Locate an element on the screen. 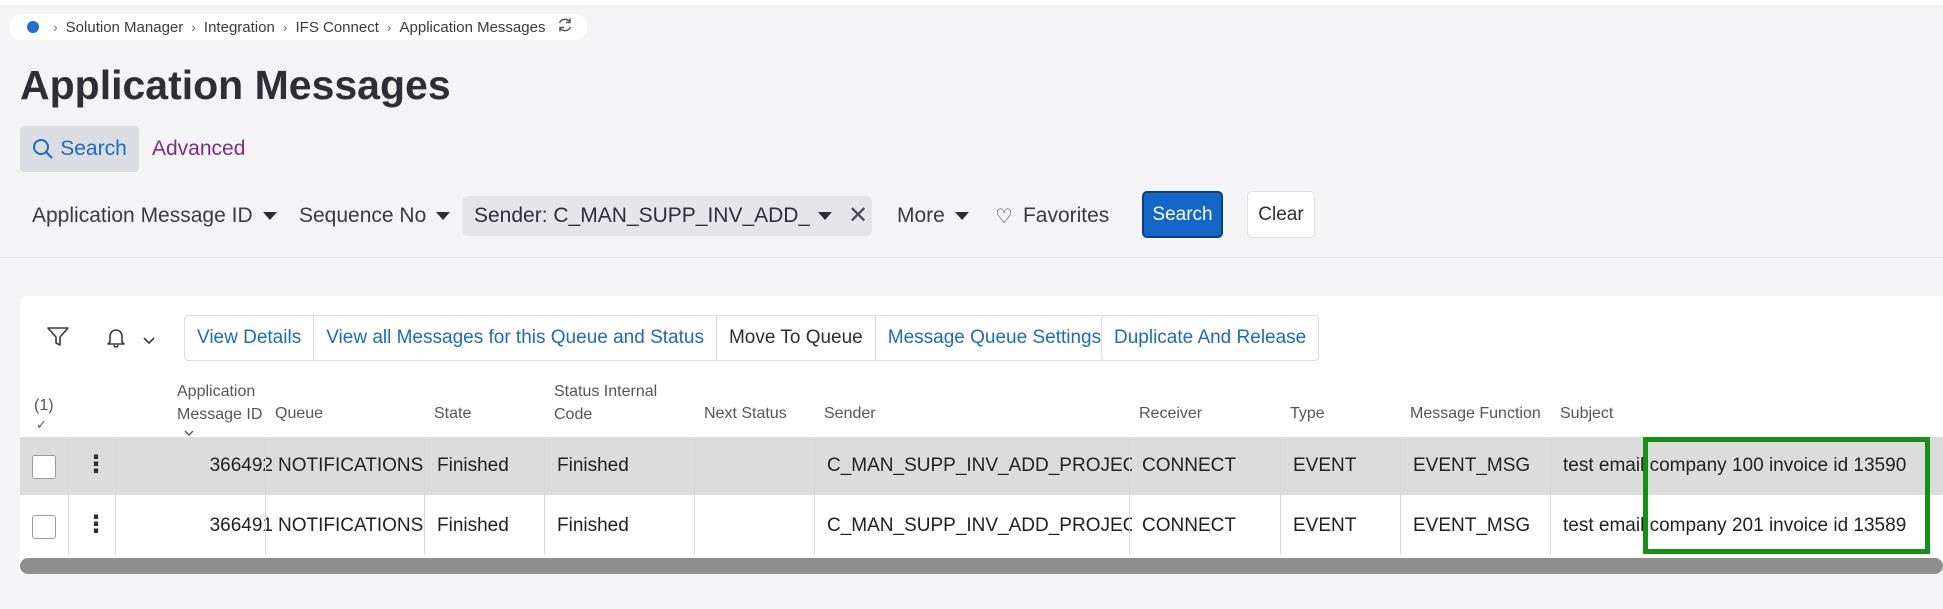 This screenshot has width=1943, height=609. header-queue: Queue is located at coordinates (299, 413).